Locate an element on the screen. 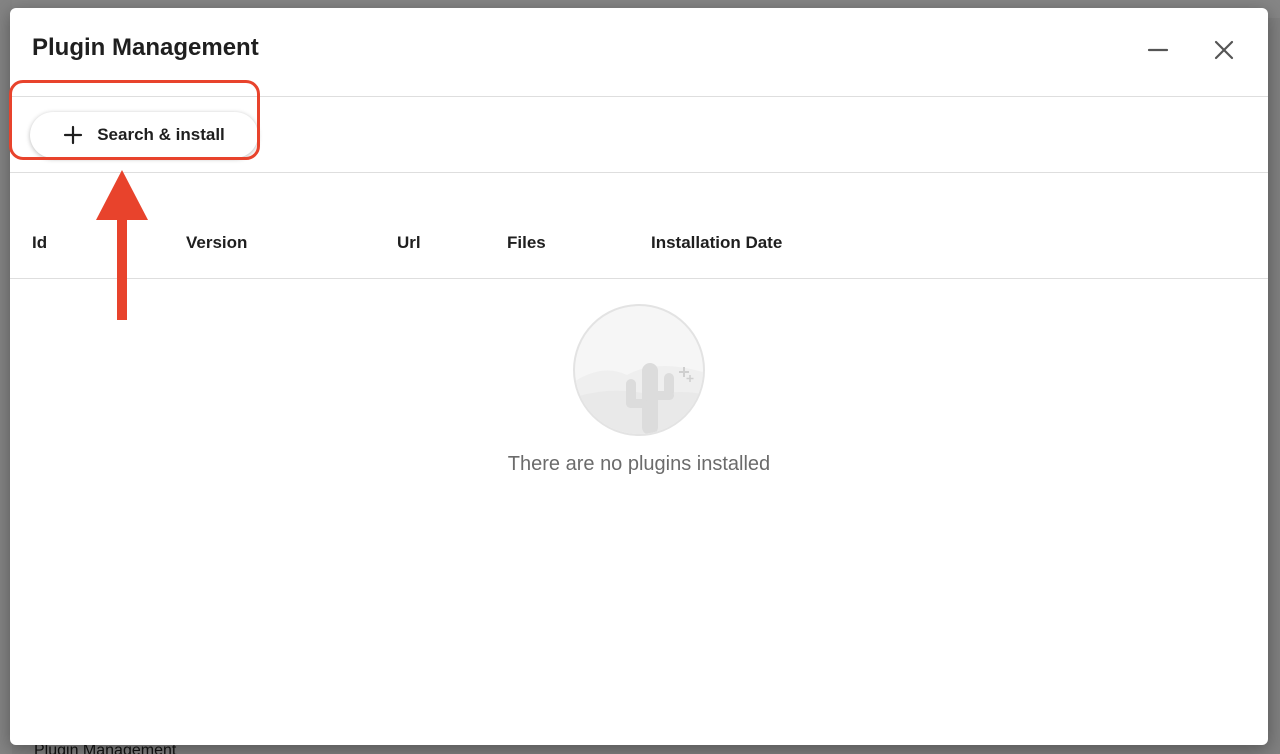 The width and height of the screenshot is (1280, 754). column-header-id: Id is located at coordinates (40, 242).